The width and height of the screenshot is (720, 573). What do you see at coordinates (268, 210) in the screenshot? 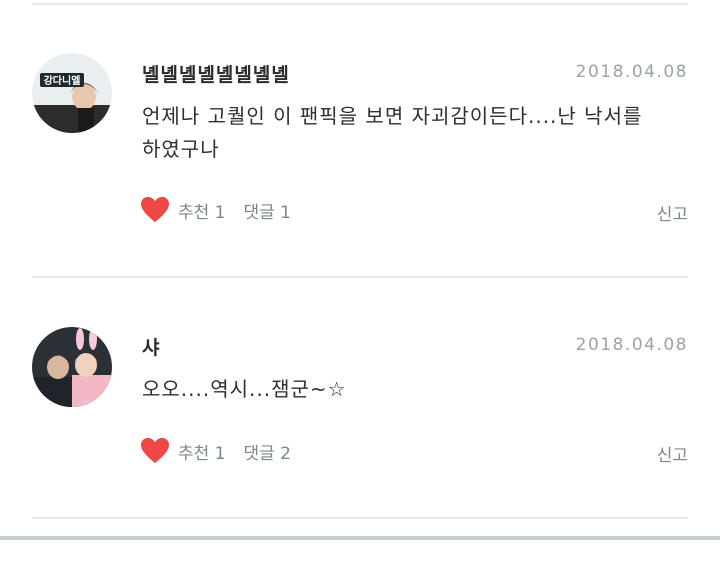
I see `reply-button: 댓글 1` at bounding box center [268, 210].